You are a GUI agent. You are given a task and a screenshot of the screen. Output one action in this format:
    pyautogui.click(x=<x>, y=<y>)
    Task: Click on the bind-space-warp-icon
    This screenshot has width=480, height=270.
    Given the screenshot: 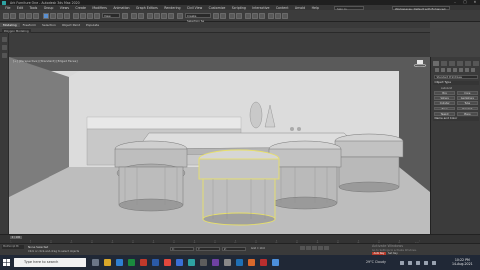 What is the action you would take?
    pyautogui.click(x=36, y=15)
    